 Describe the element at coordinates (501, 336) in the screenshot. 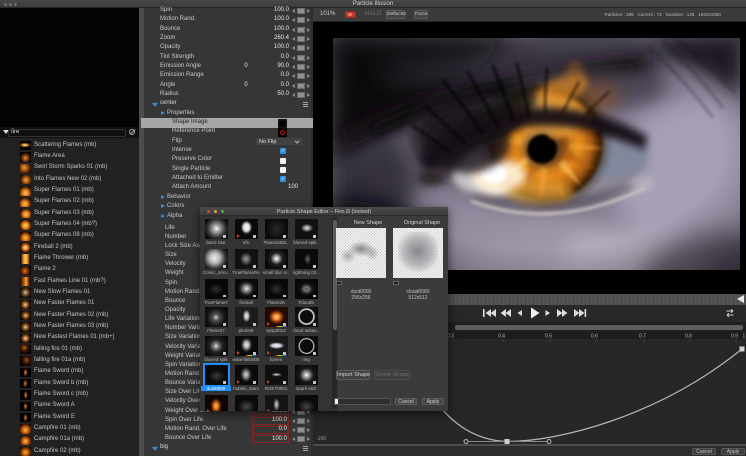

I see `svg-text: 0.4` at that location.